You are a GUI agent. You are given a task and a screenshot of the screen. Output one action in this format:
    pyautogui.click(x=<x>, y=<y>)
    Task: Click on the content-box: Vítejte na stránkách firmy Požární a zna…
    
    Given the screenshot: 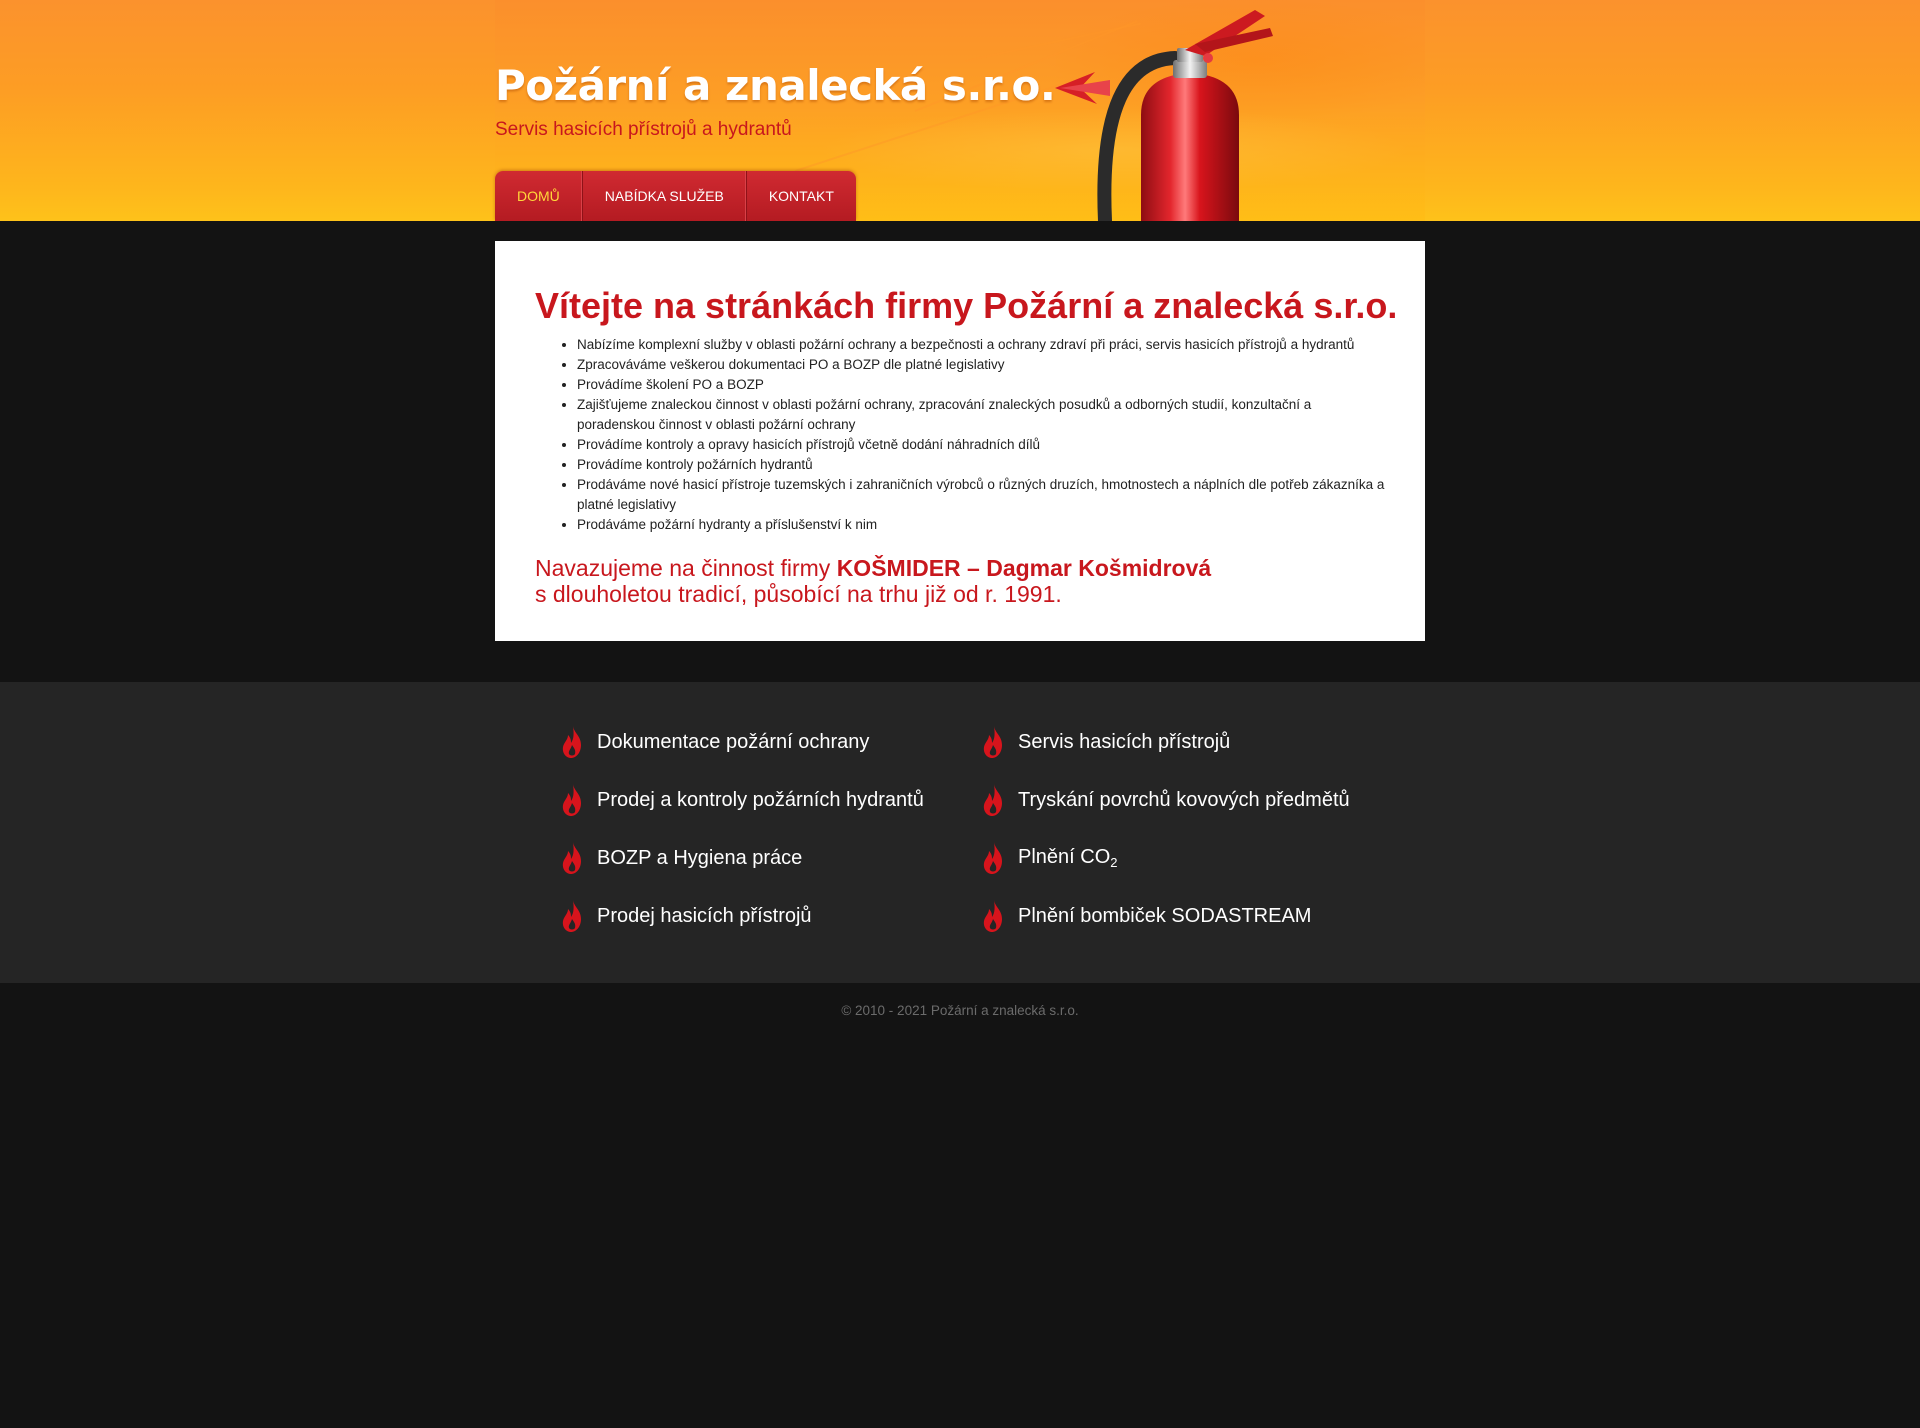 What is the action you would take?
    pyautogui.click(x=960, y=441)
    